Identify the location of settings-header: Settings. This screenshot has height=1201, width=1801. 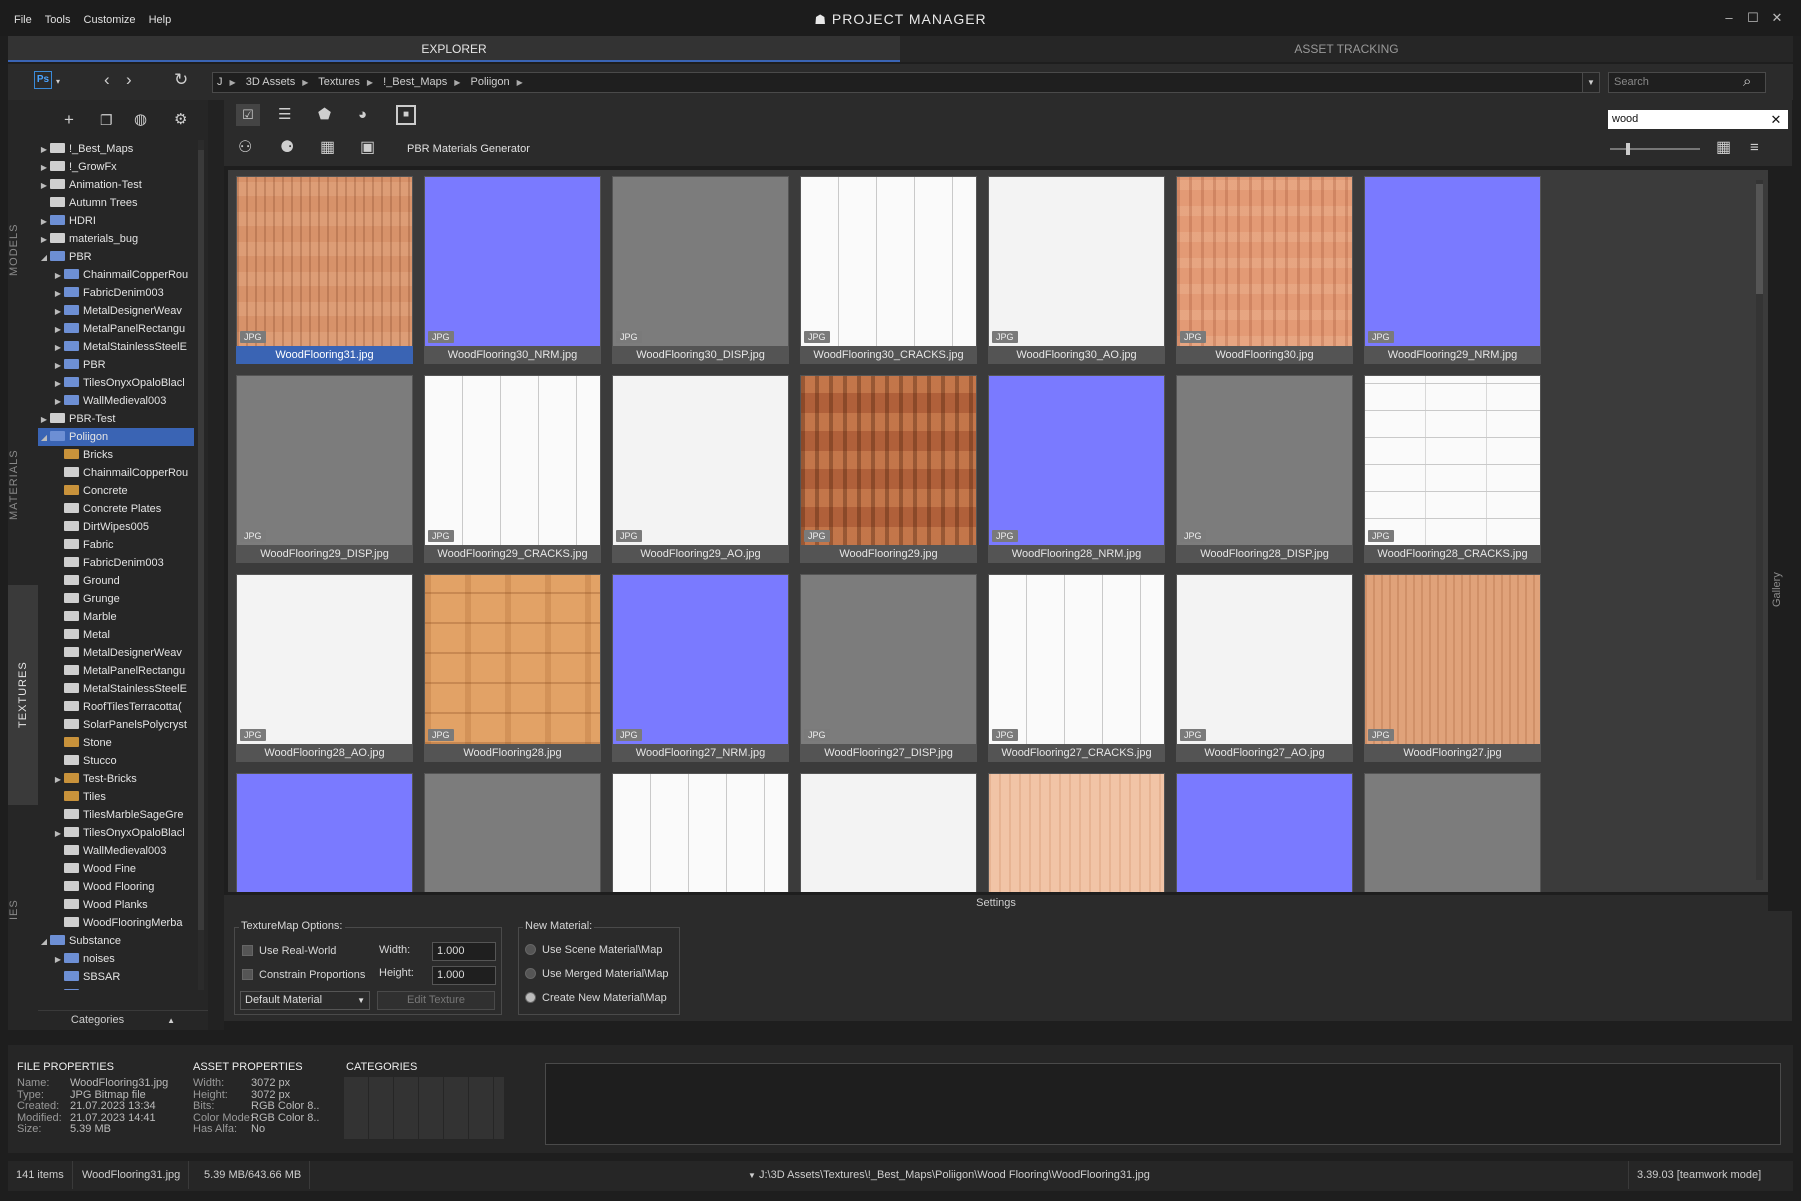
(996, 903).